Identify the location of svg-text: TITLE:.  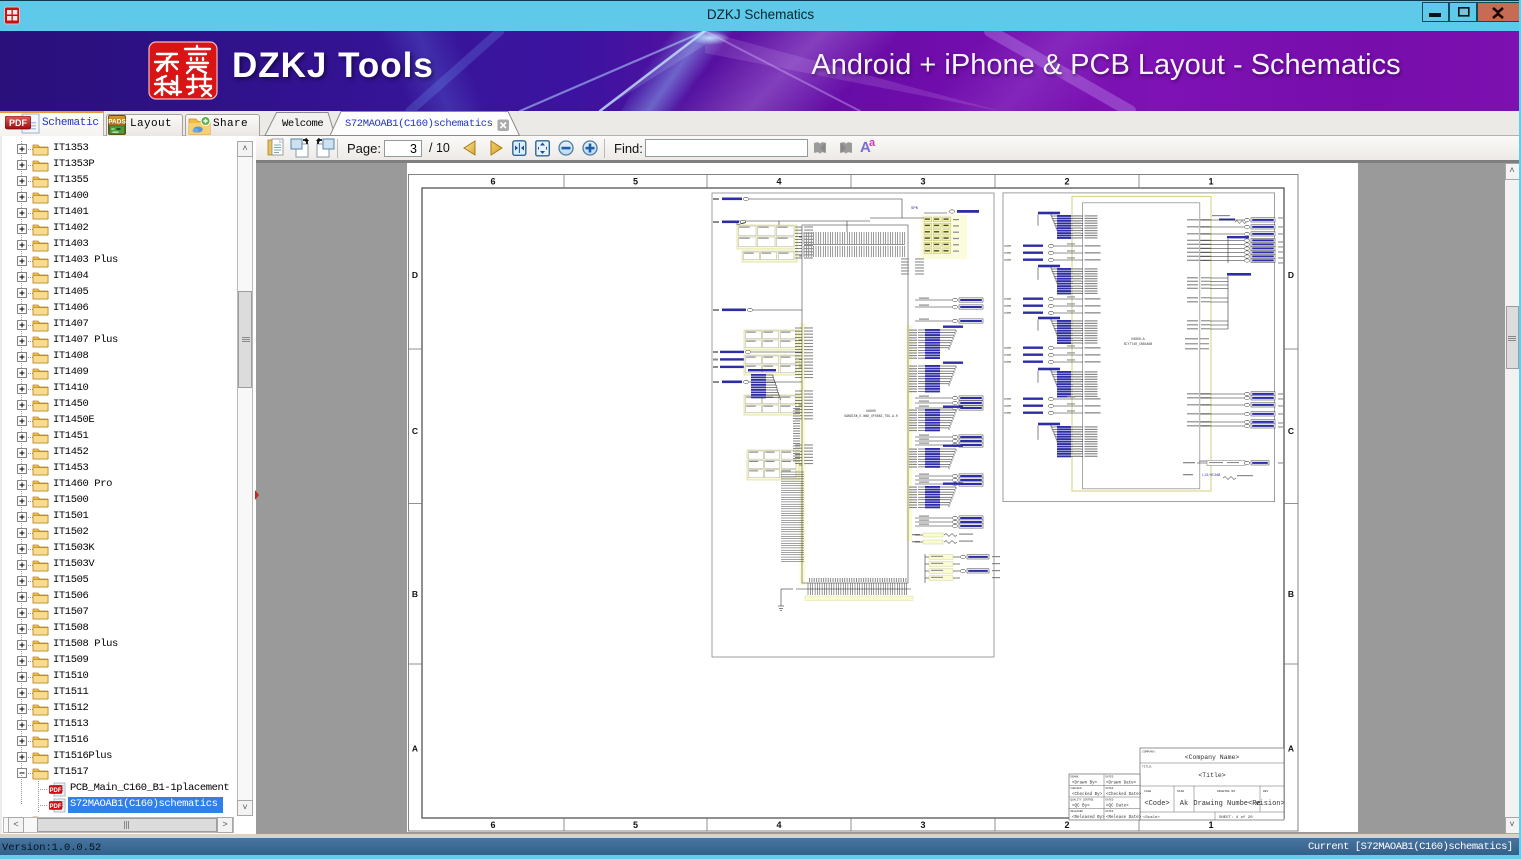
(1147, 767).